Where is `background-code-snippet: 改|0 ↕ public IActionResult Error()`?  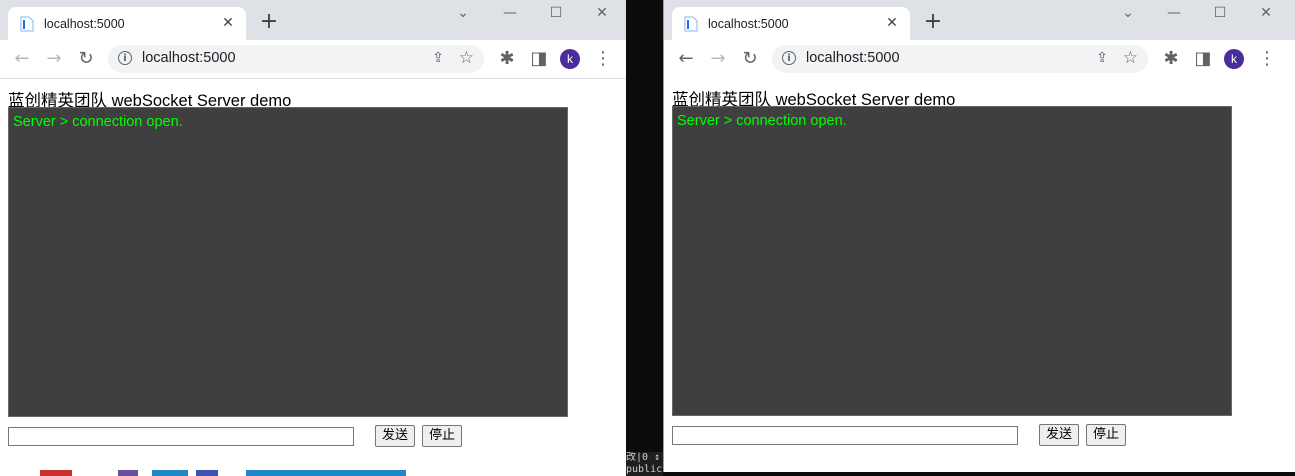 background-code-snippet: 改|0 ↕ public IActionResult Error() is located at coordinates (644, 464).